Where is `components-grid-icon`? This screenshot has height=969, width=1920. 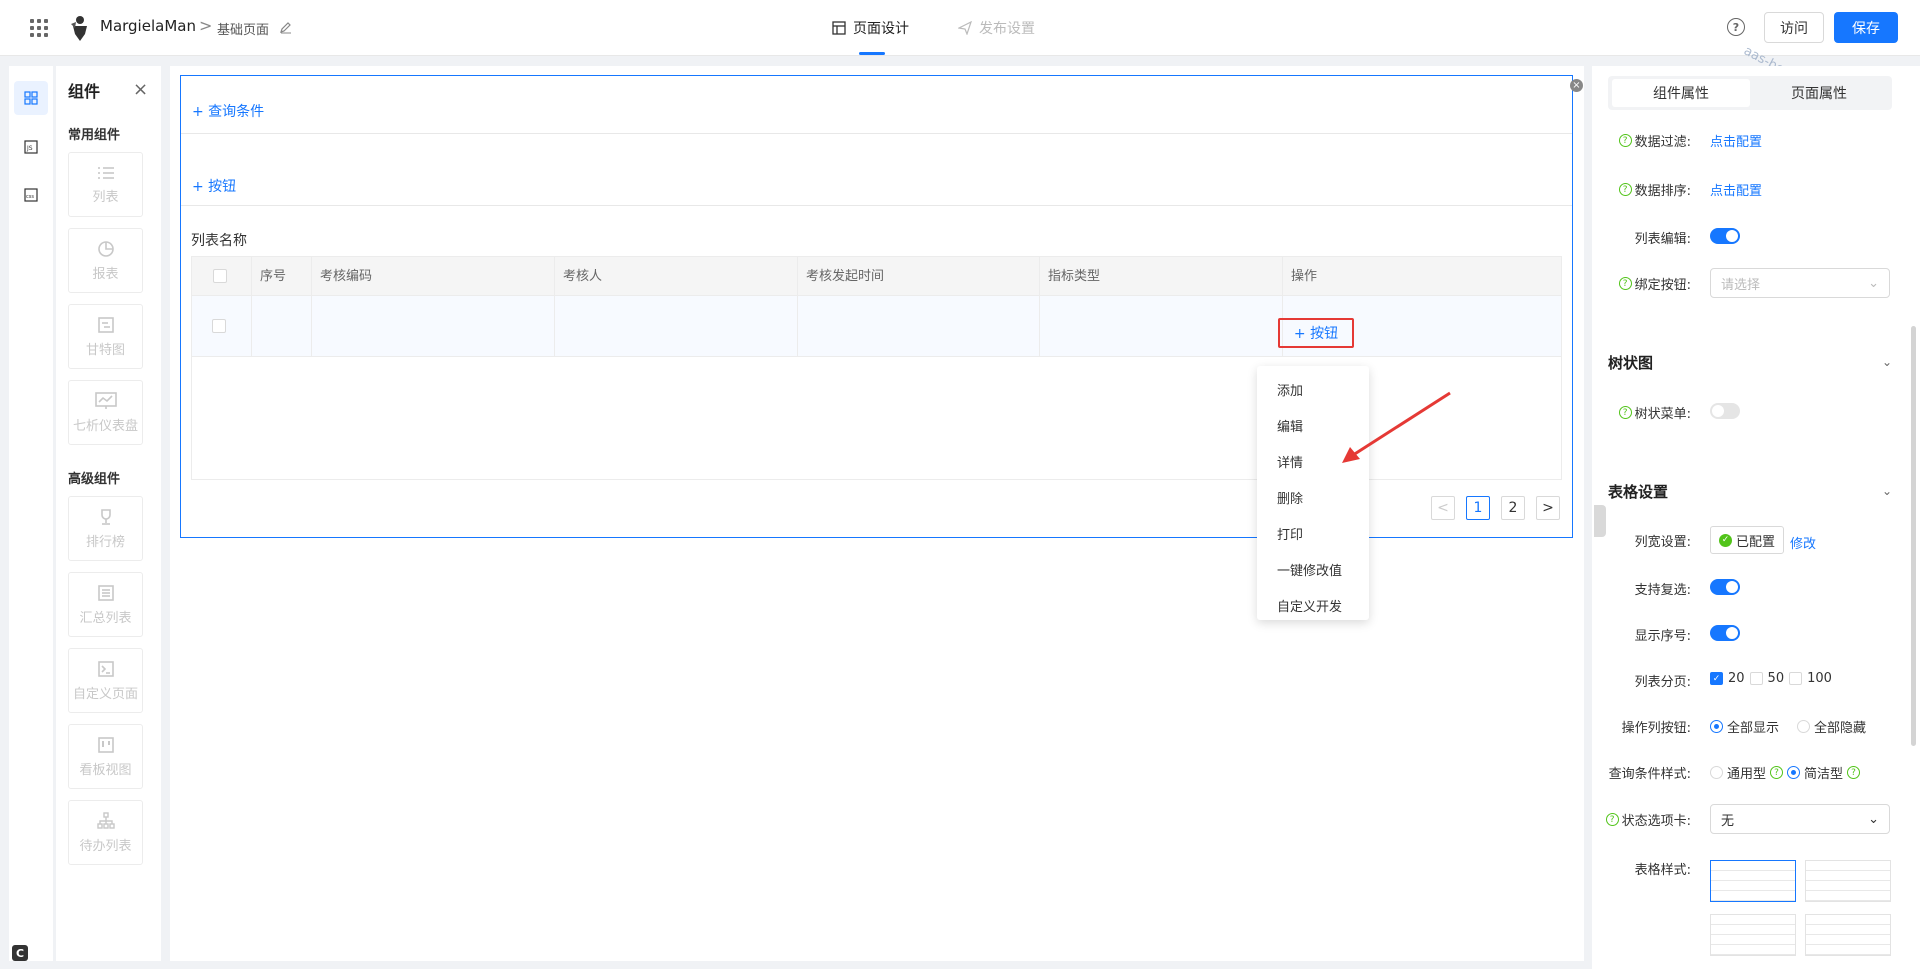
components-grid-icon is located at coordinates (31, 98).